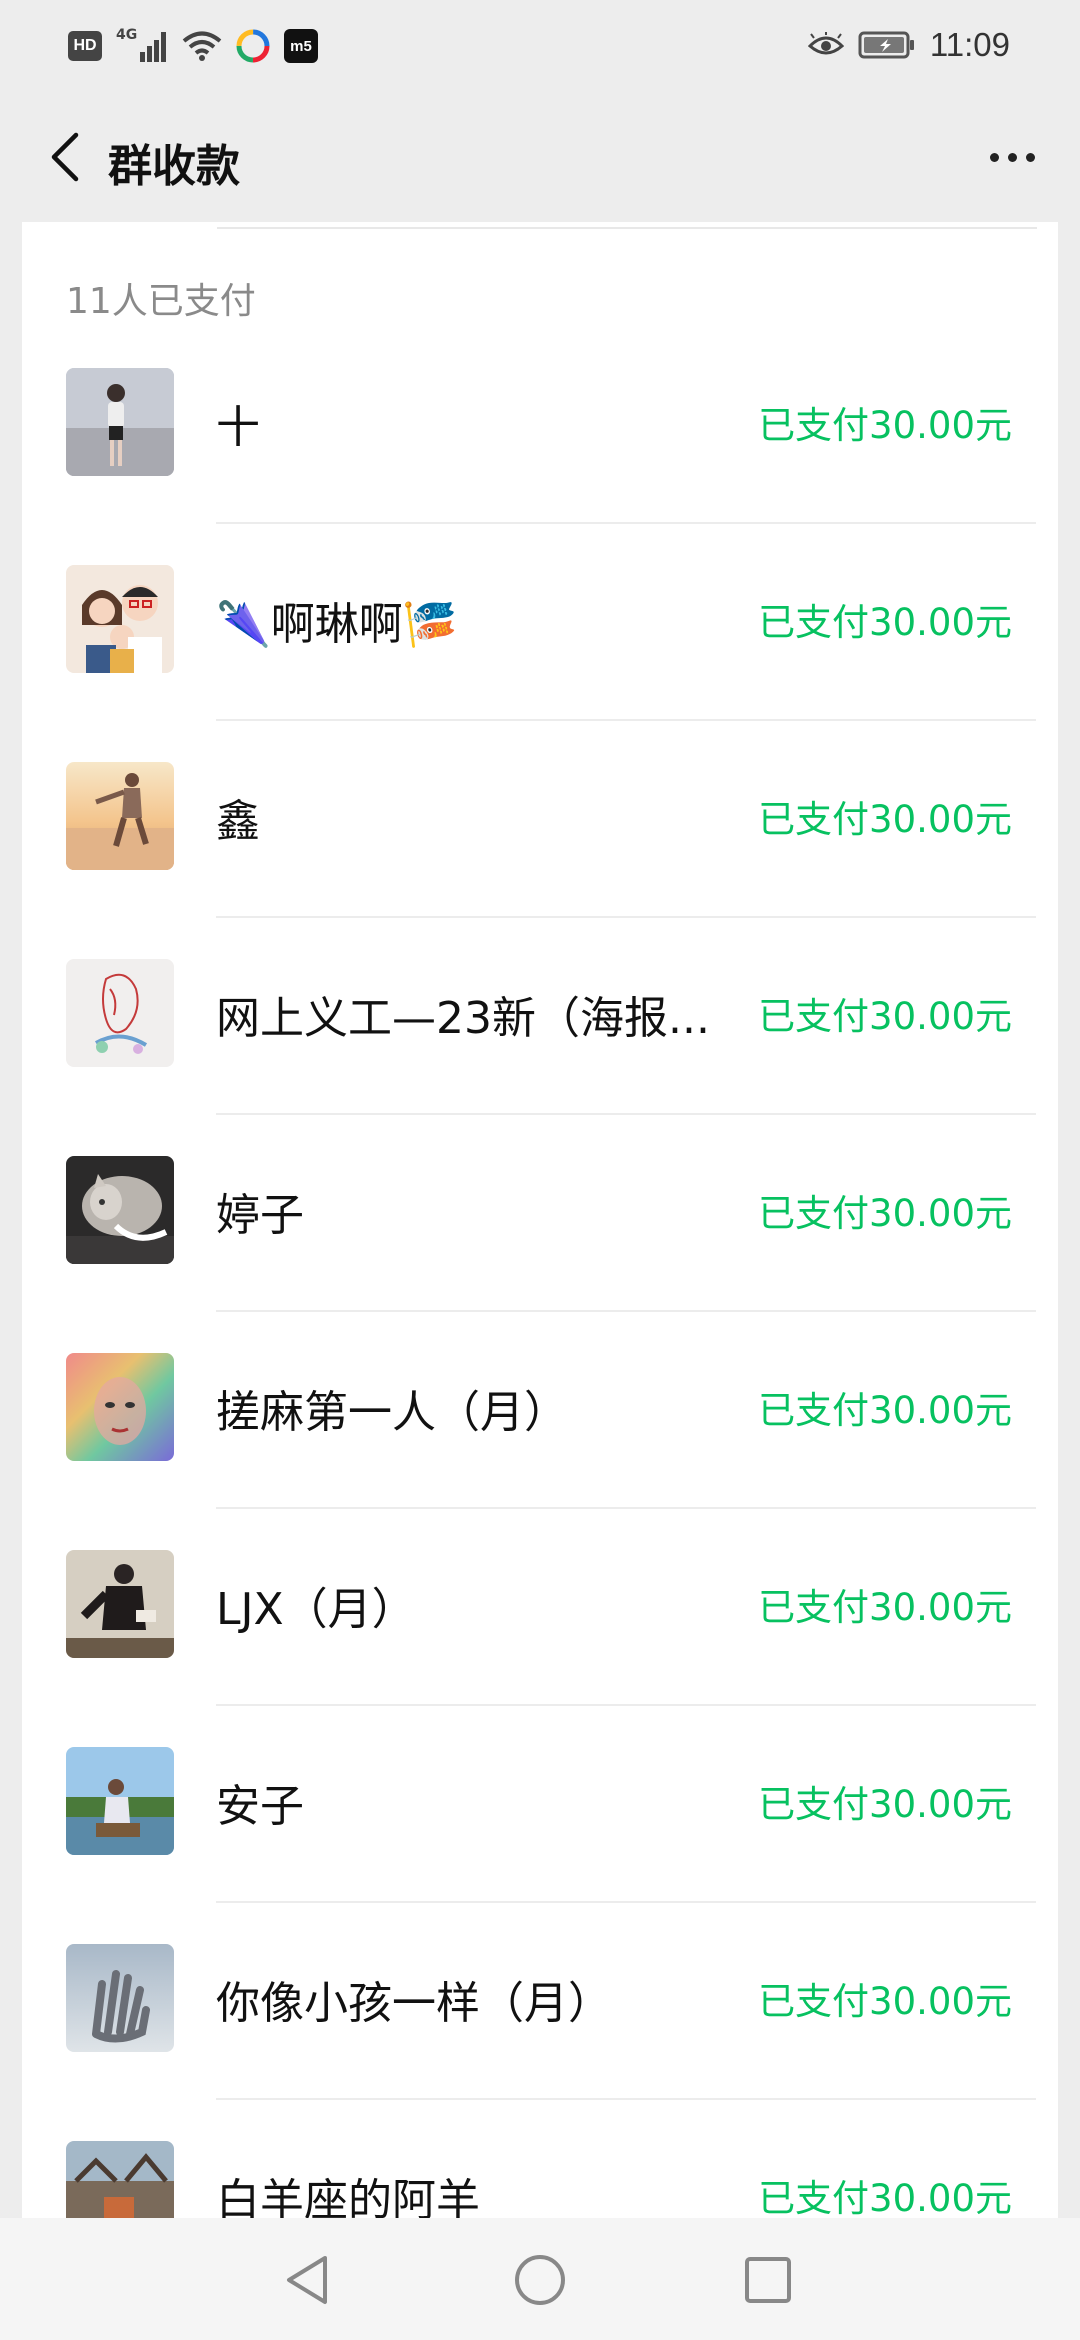  I want to click on payer-name: 十, so click(238, 427).